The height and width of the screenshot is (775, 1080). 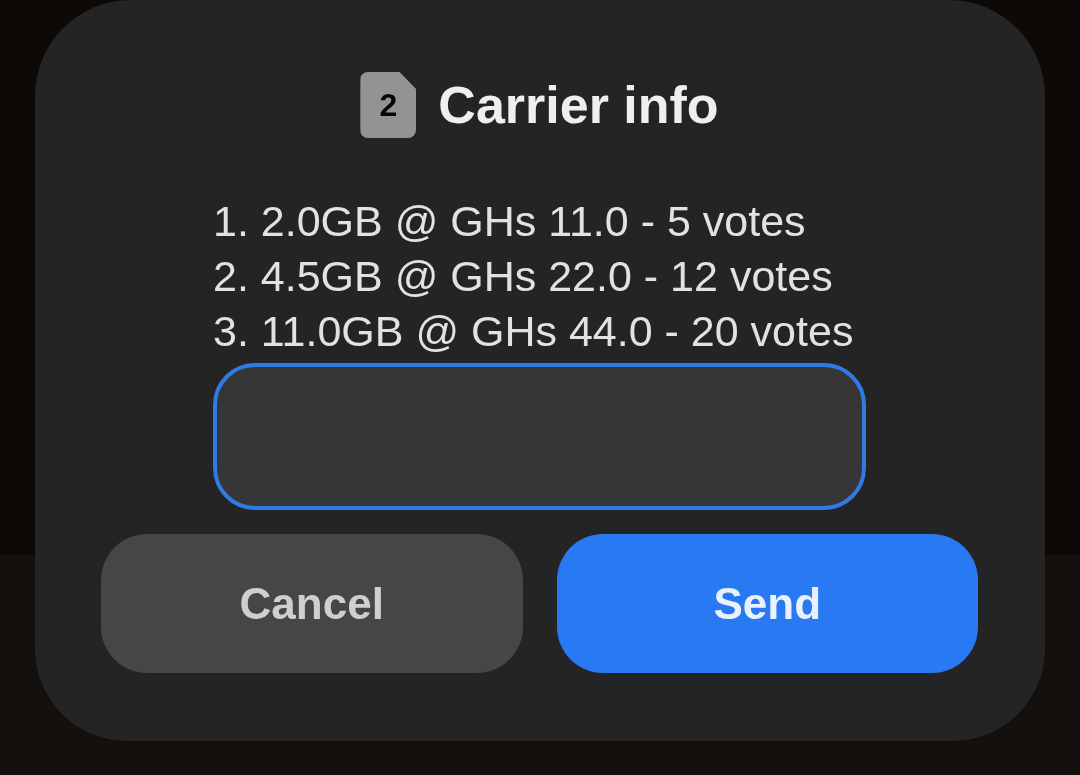 What do you see at coordinates (539, 331) in the screenshot?
I see `poll-option: 3. 11.0GB @ GHs 44.0 - 20 votes` at bounding box center [539, 331].